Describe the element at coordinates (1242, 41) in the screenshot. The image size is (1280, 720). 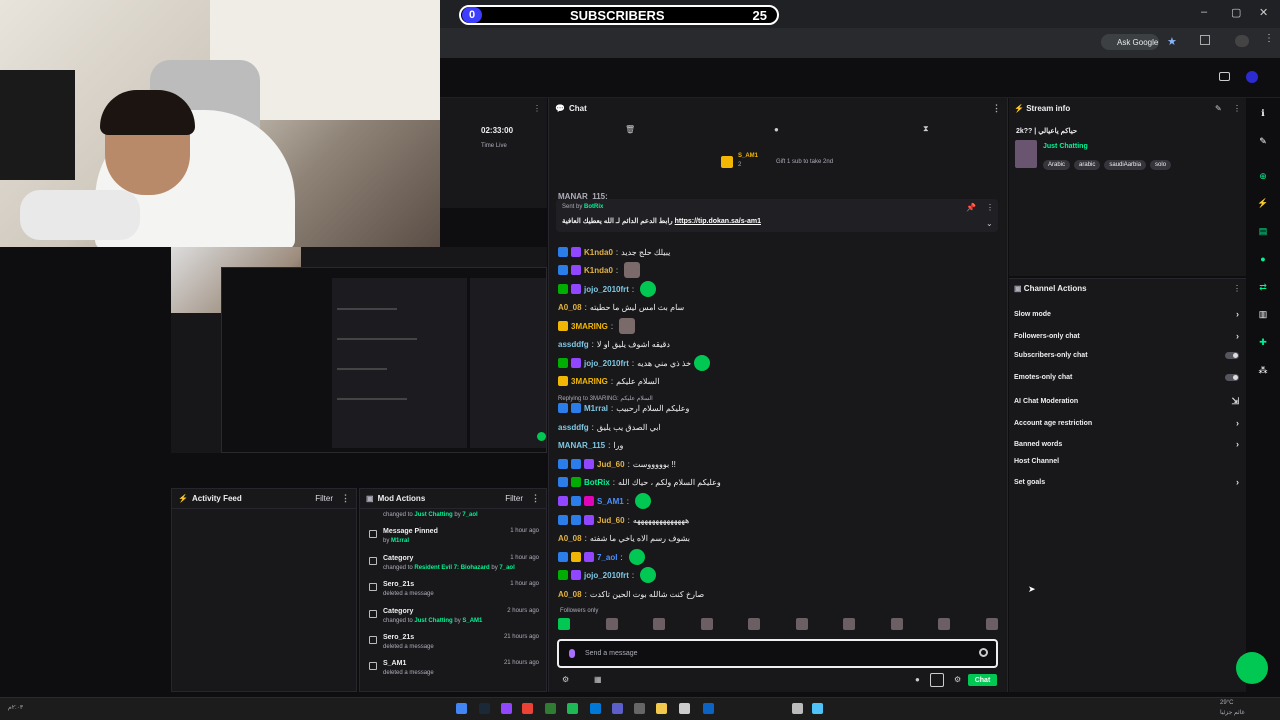
I see `profile-avatar` at that location.